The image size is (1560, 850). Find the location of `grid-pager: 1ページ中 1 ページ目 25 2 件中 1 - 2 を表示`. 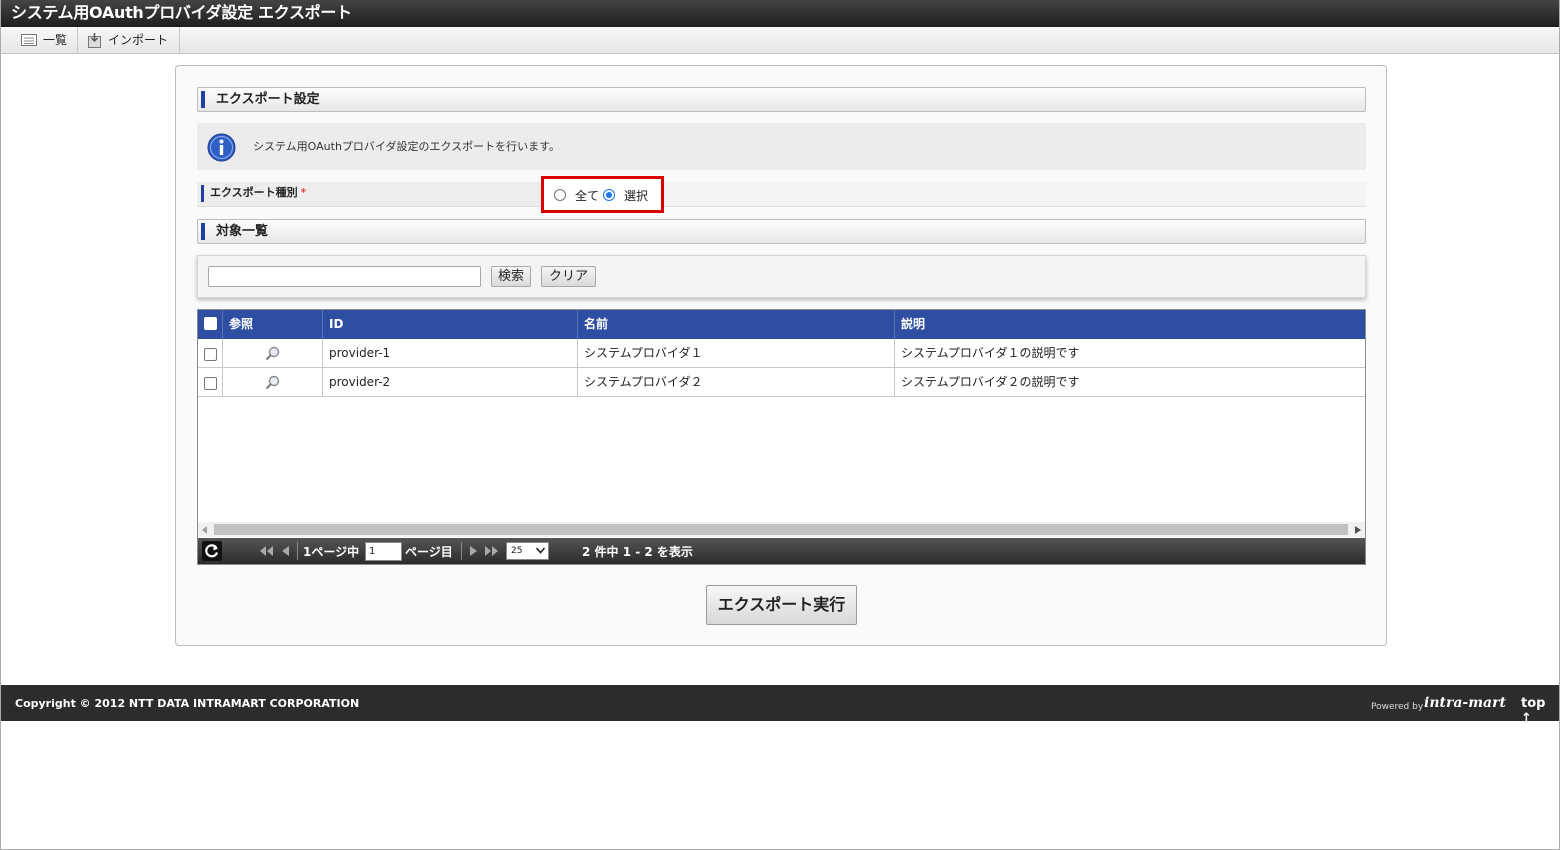

grid-pager: 1ページ中 1 ページ目 25 2 件中 1 - 2 を表示 is located at coordinates (781, 551).